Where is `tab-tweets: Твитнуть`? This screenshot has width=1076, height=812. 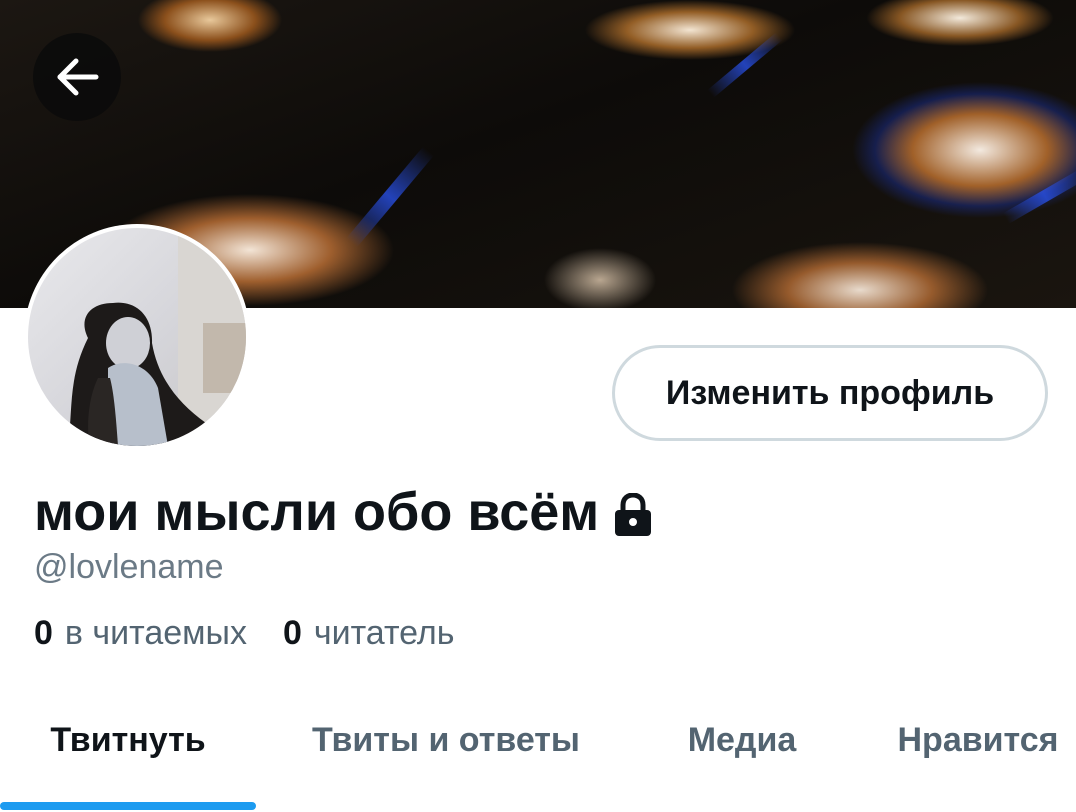 tab-tweets: Твитнуть is located at coordinates (128, 740).